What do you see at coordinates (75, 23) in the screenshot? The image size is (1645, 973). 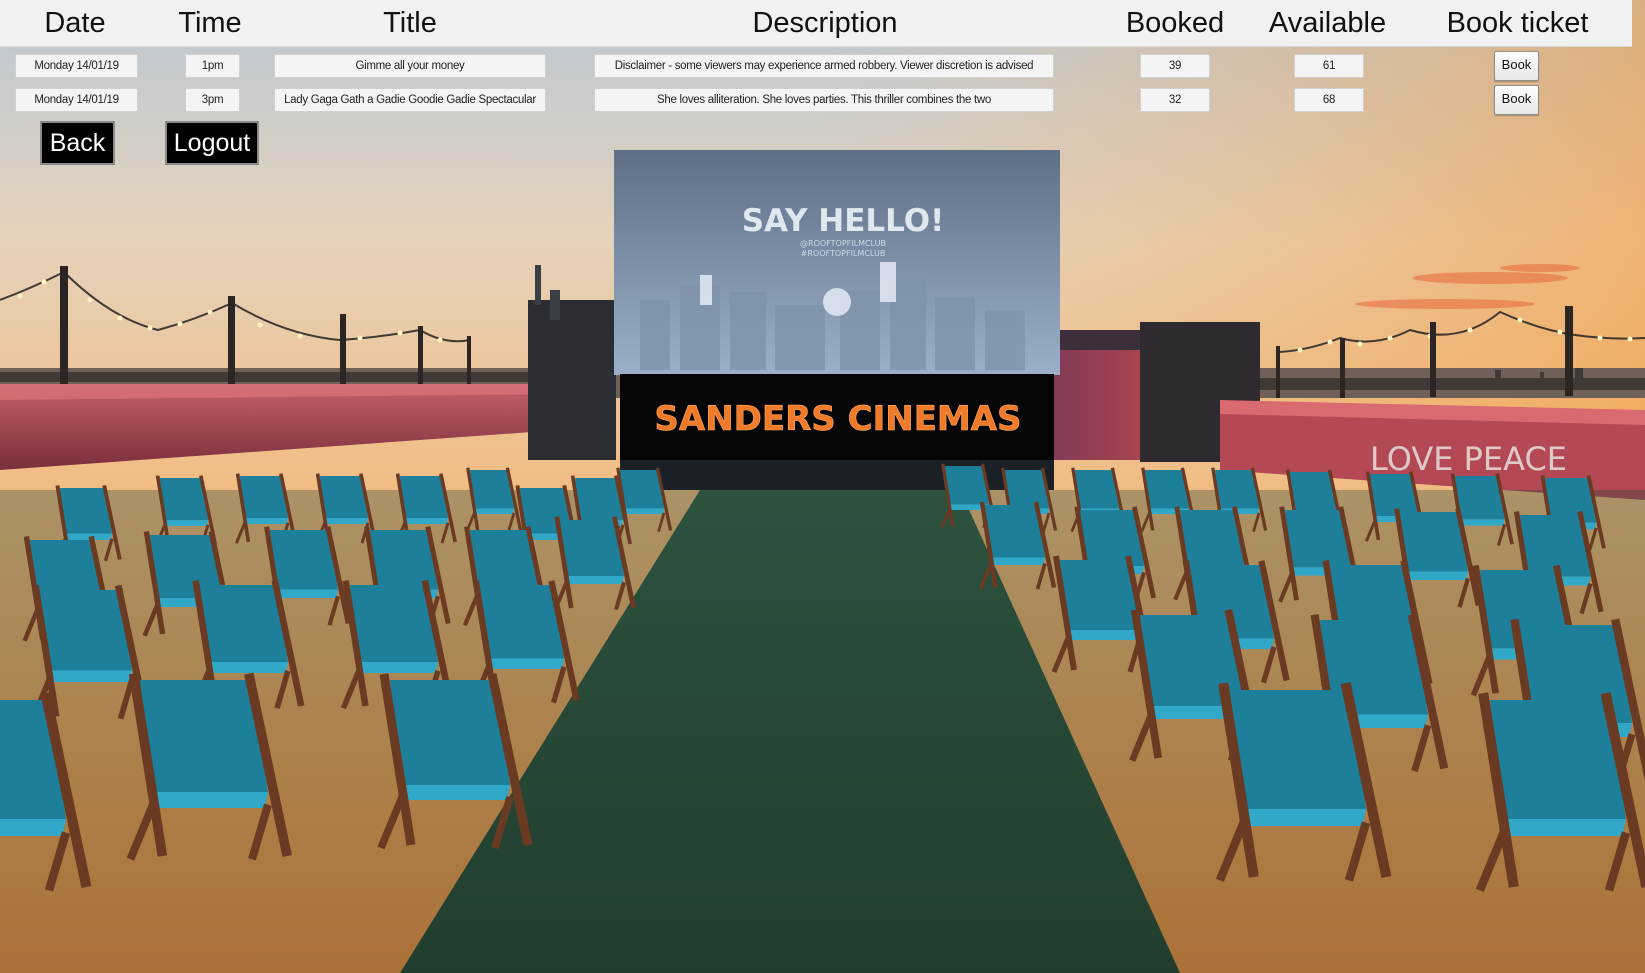 I see `header-date: Date` at bounding box center [75, 23].